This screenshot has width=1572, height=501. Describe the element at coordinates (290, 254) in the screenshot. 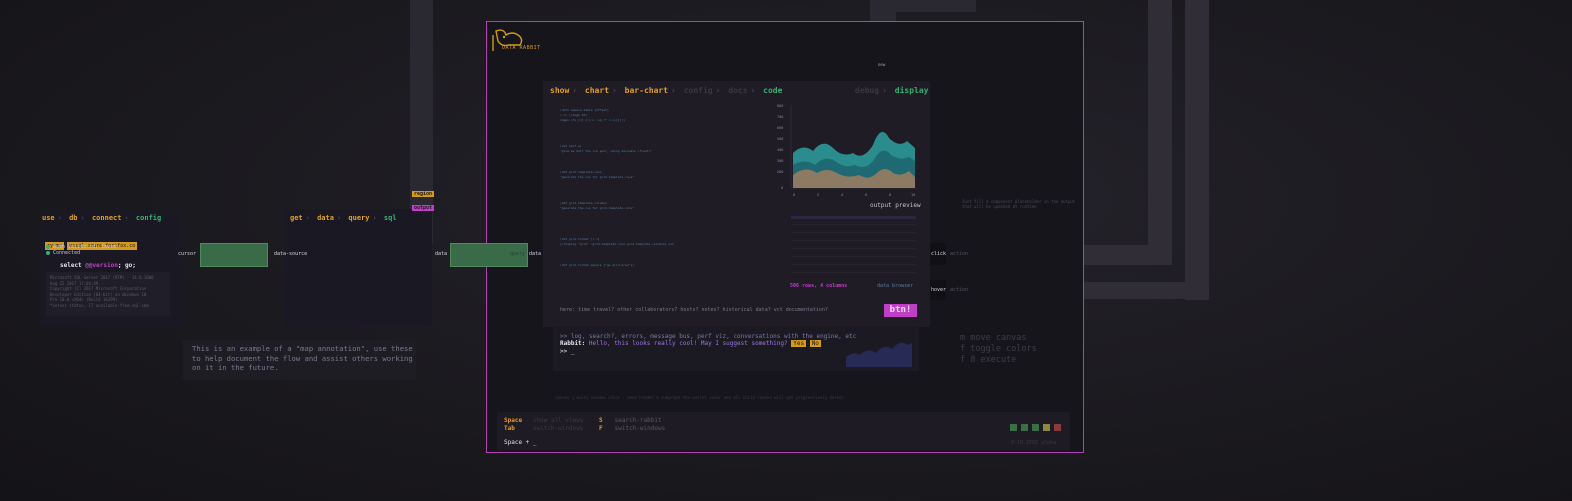

I see `port-data-source: data-source` at that location.